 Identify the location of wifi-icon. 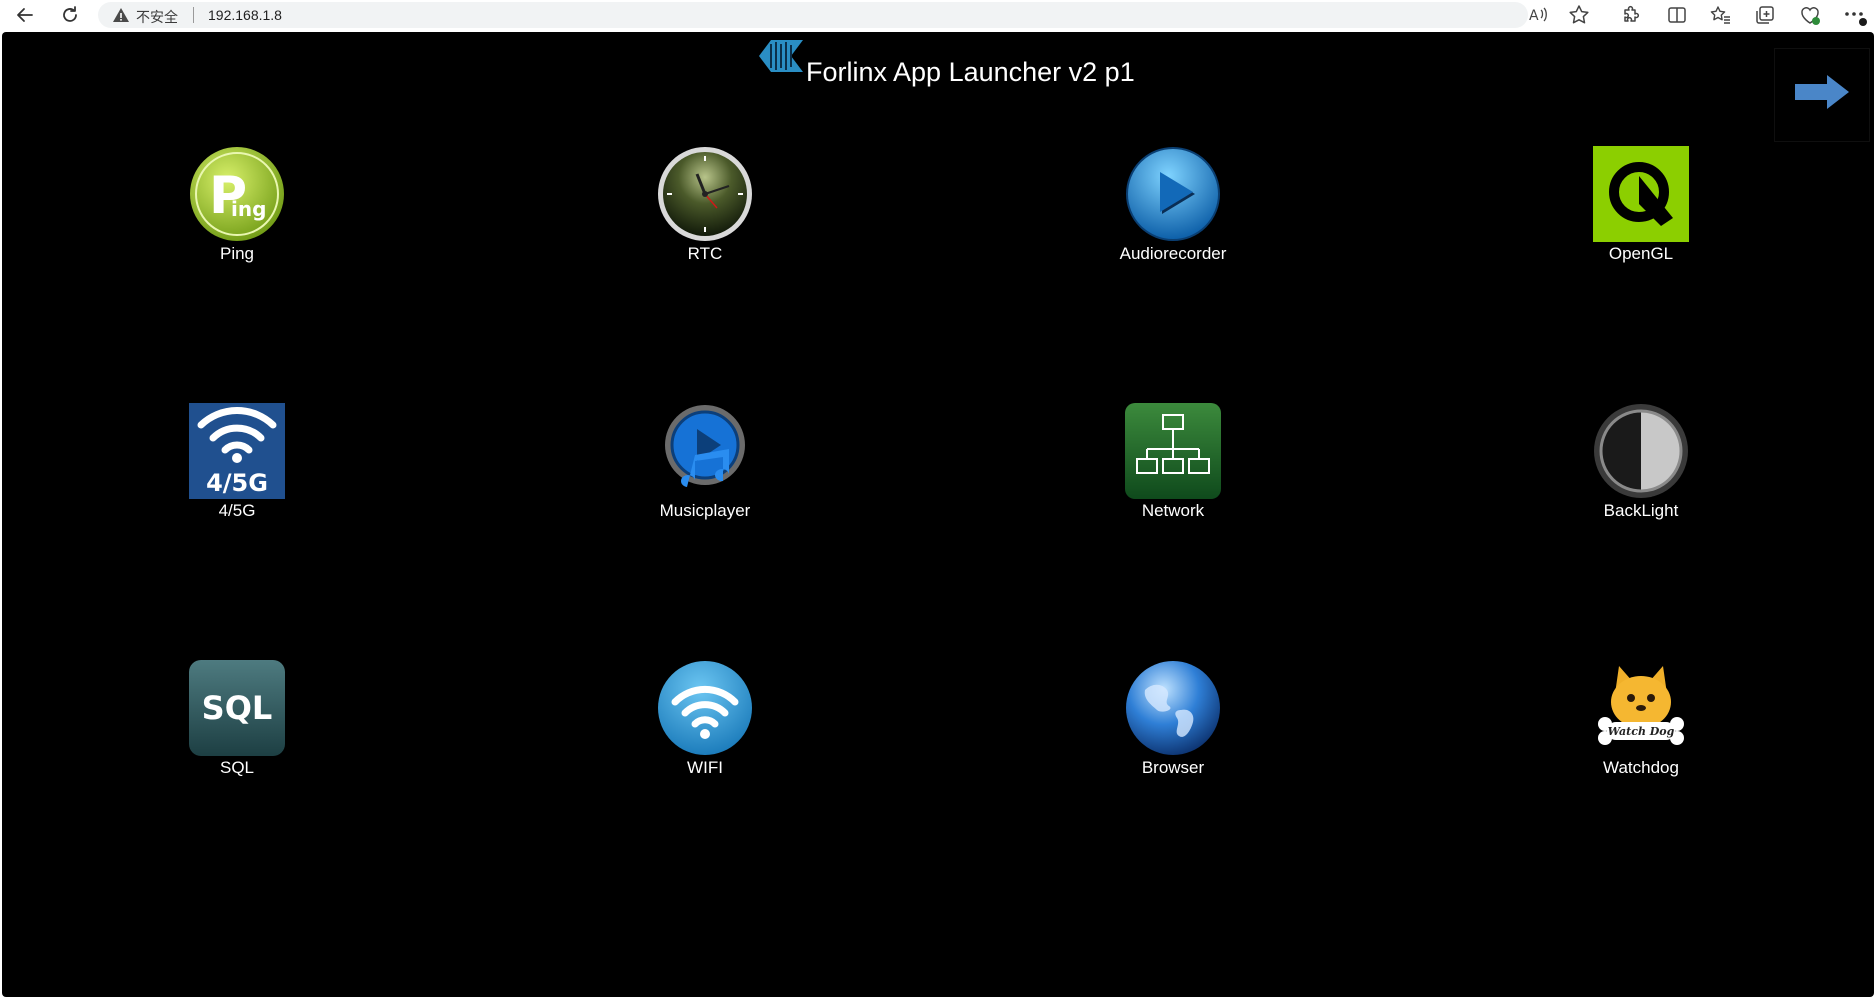
(705, 708).